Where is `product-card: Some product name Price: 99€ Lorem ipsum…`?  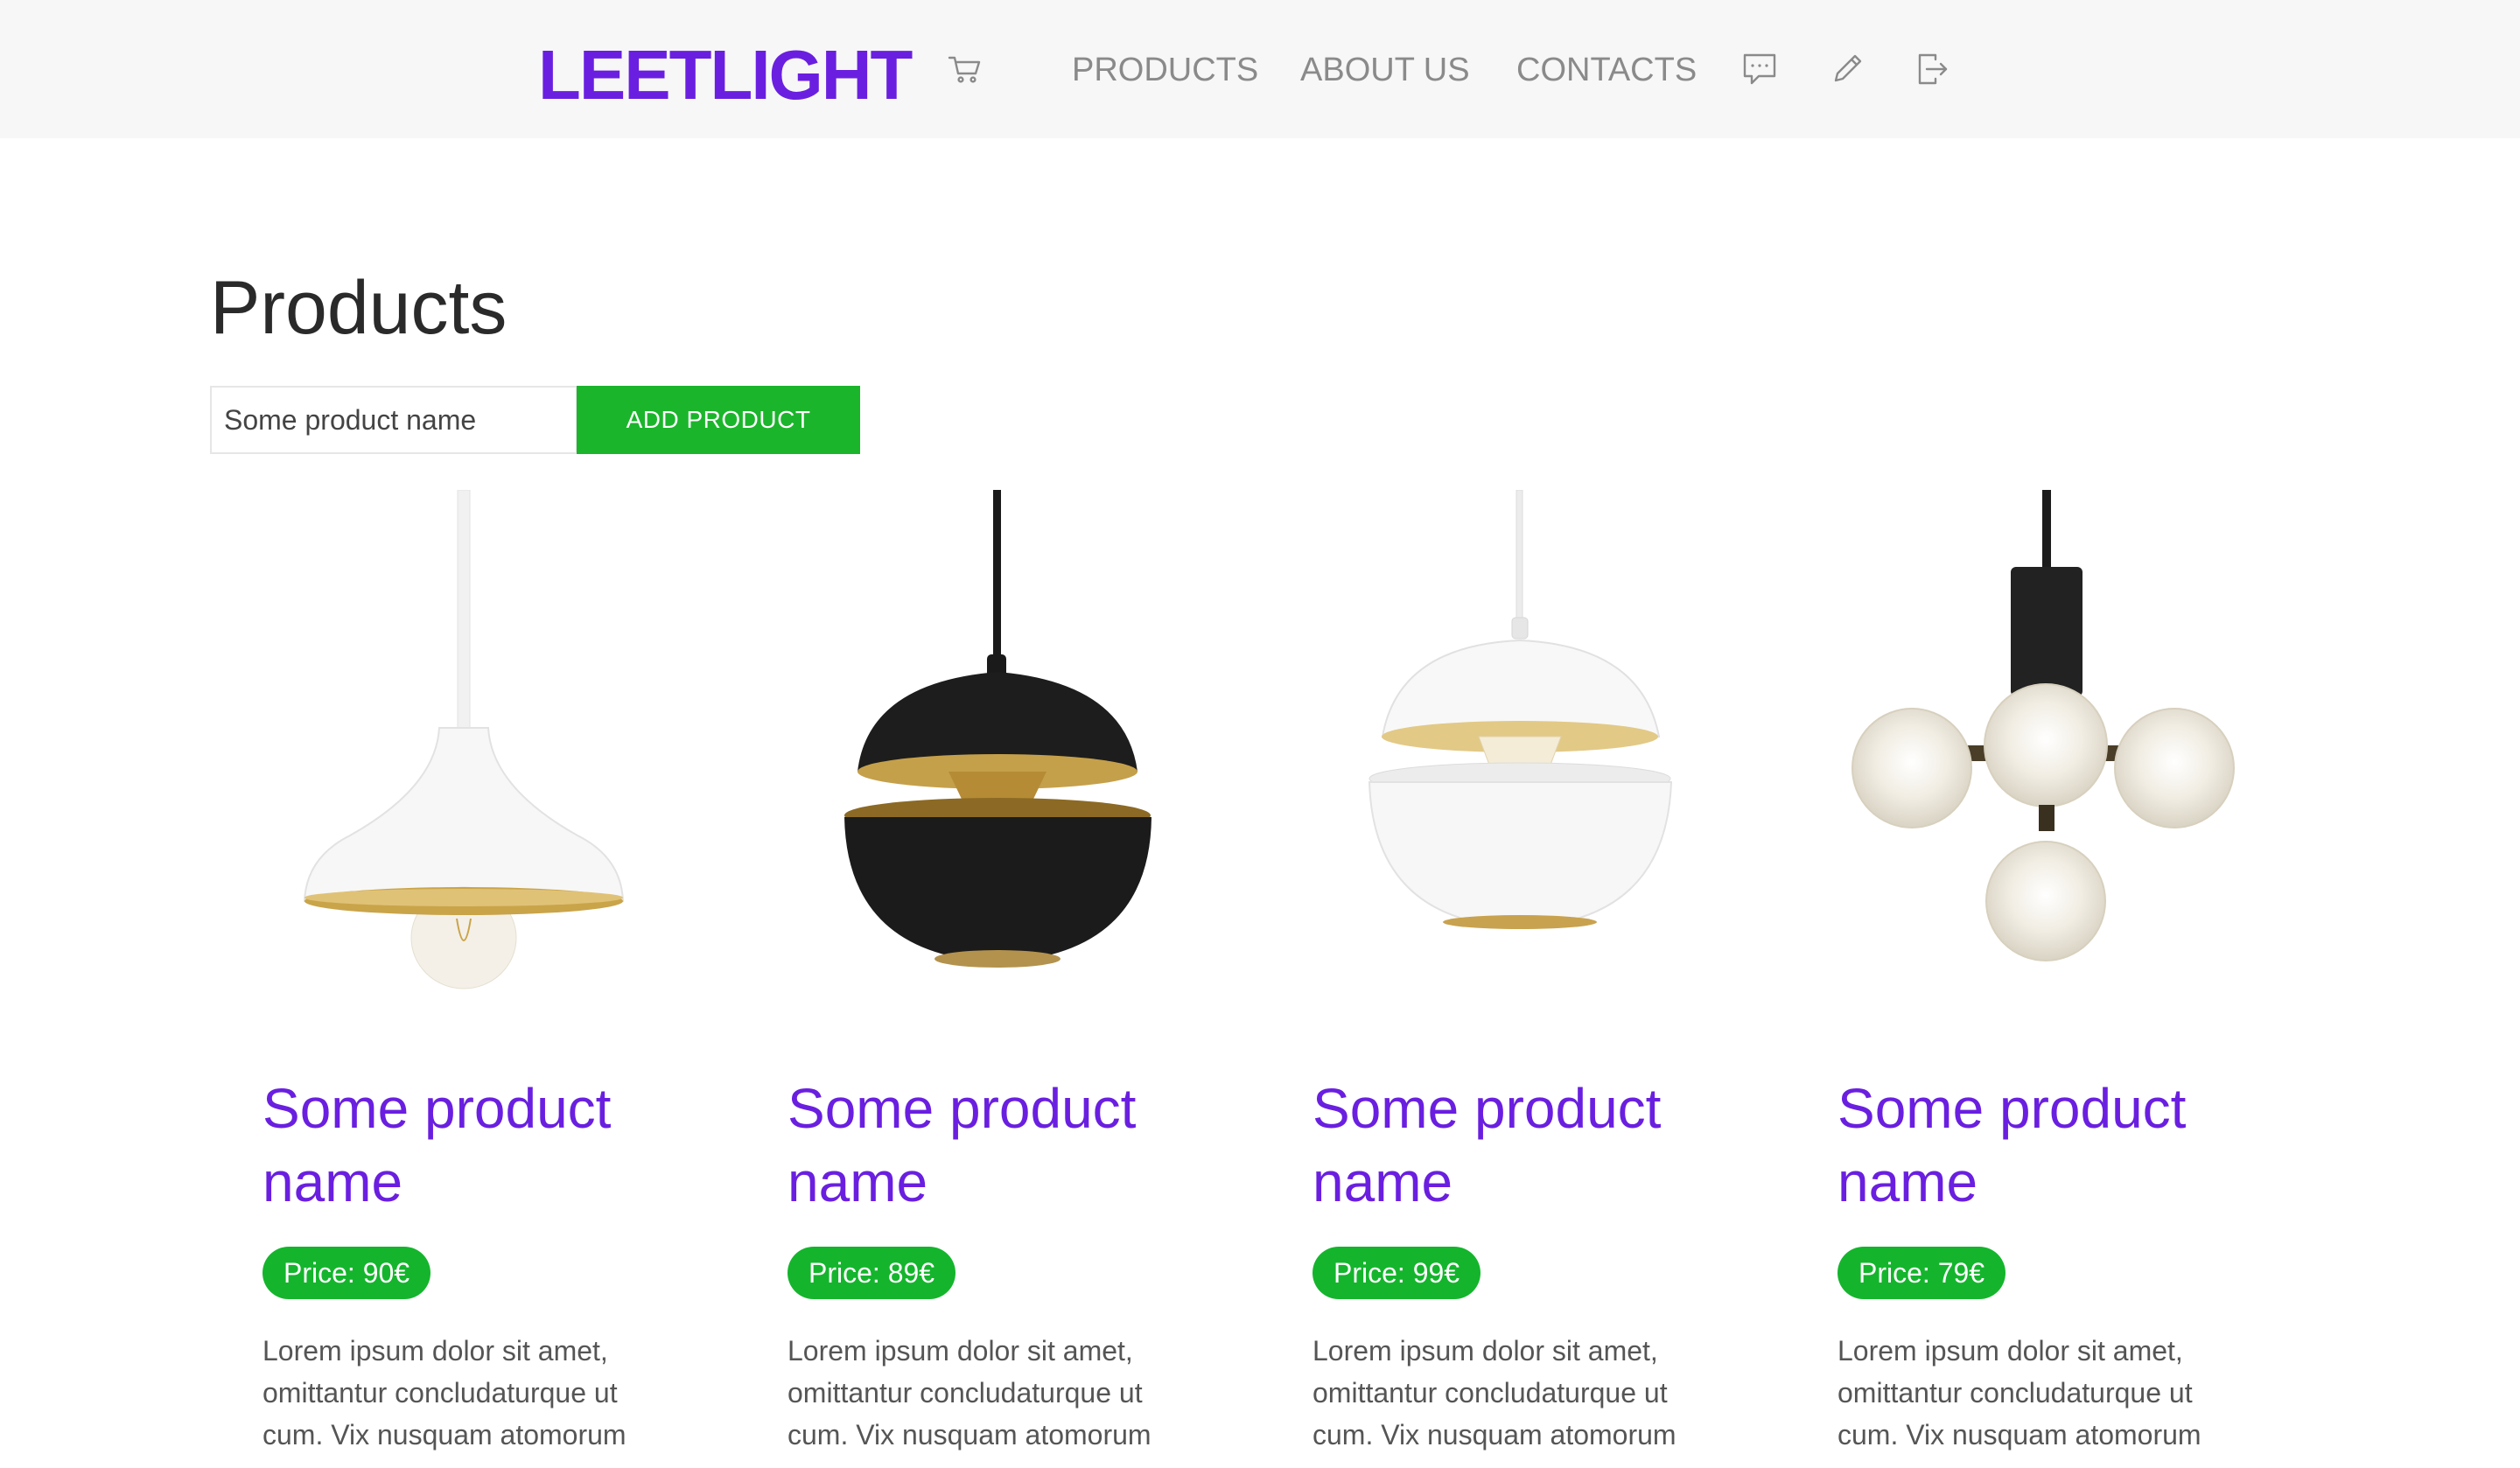 product-card: Some product name Price: 99€ Lorem ipsum… is located at coordinates (1496, 979).